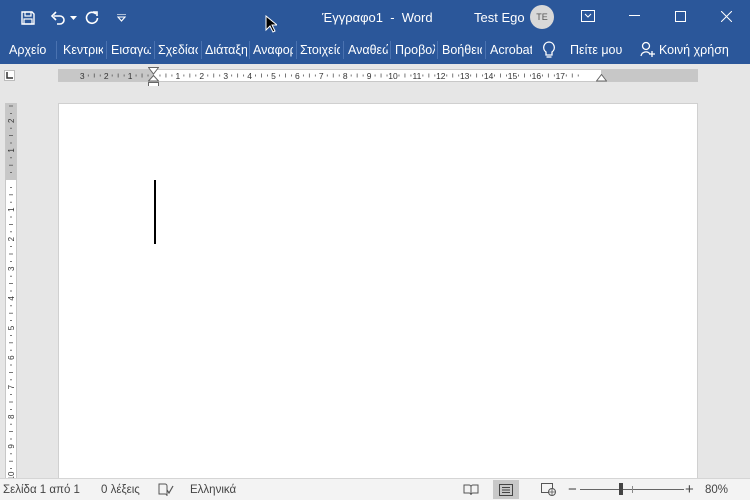  I want to click on customize-qat-icon, so click(121, 18).